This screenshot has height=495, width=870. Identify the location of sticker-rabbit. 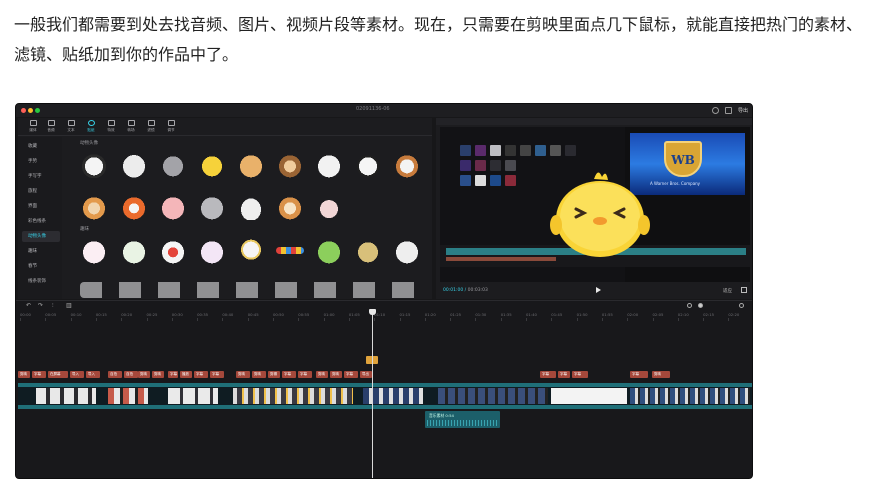
(251, 207).